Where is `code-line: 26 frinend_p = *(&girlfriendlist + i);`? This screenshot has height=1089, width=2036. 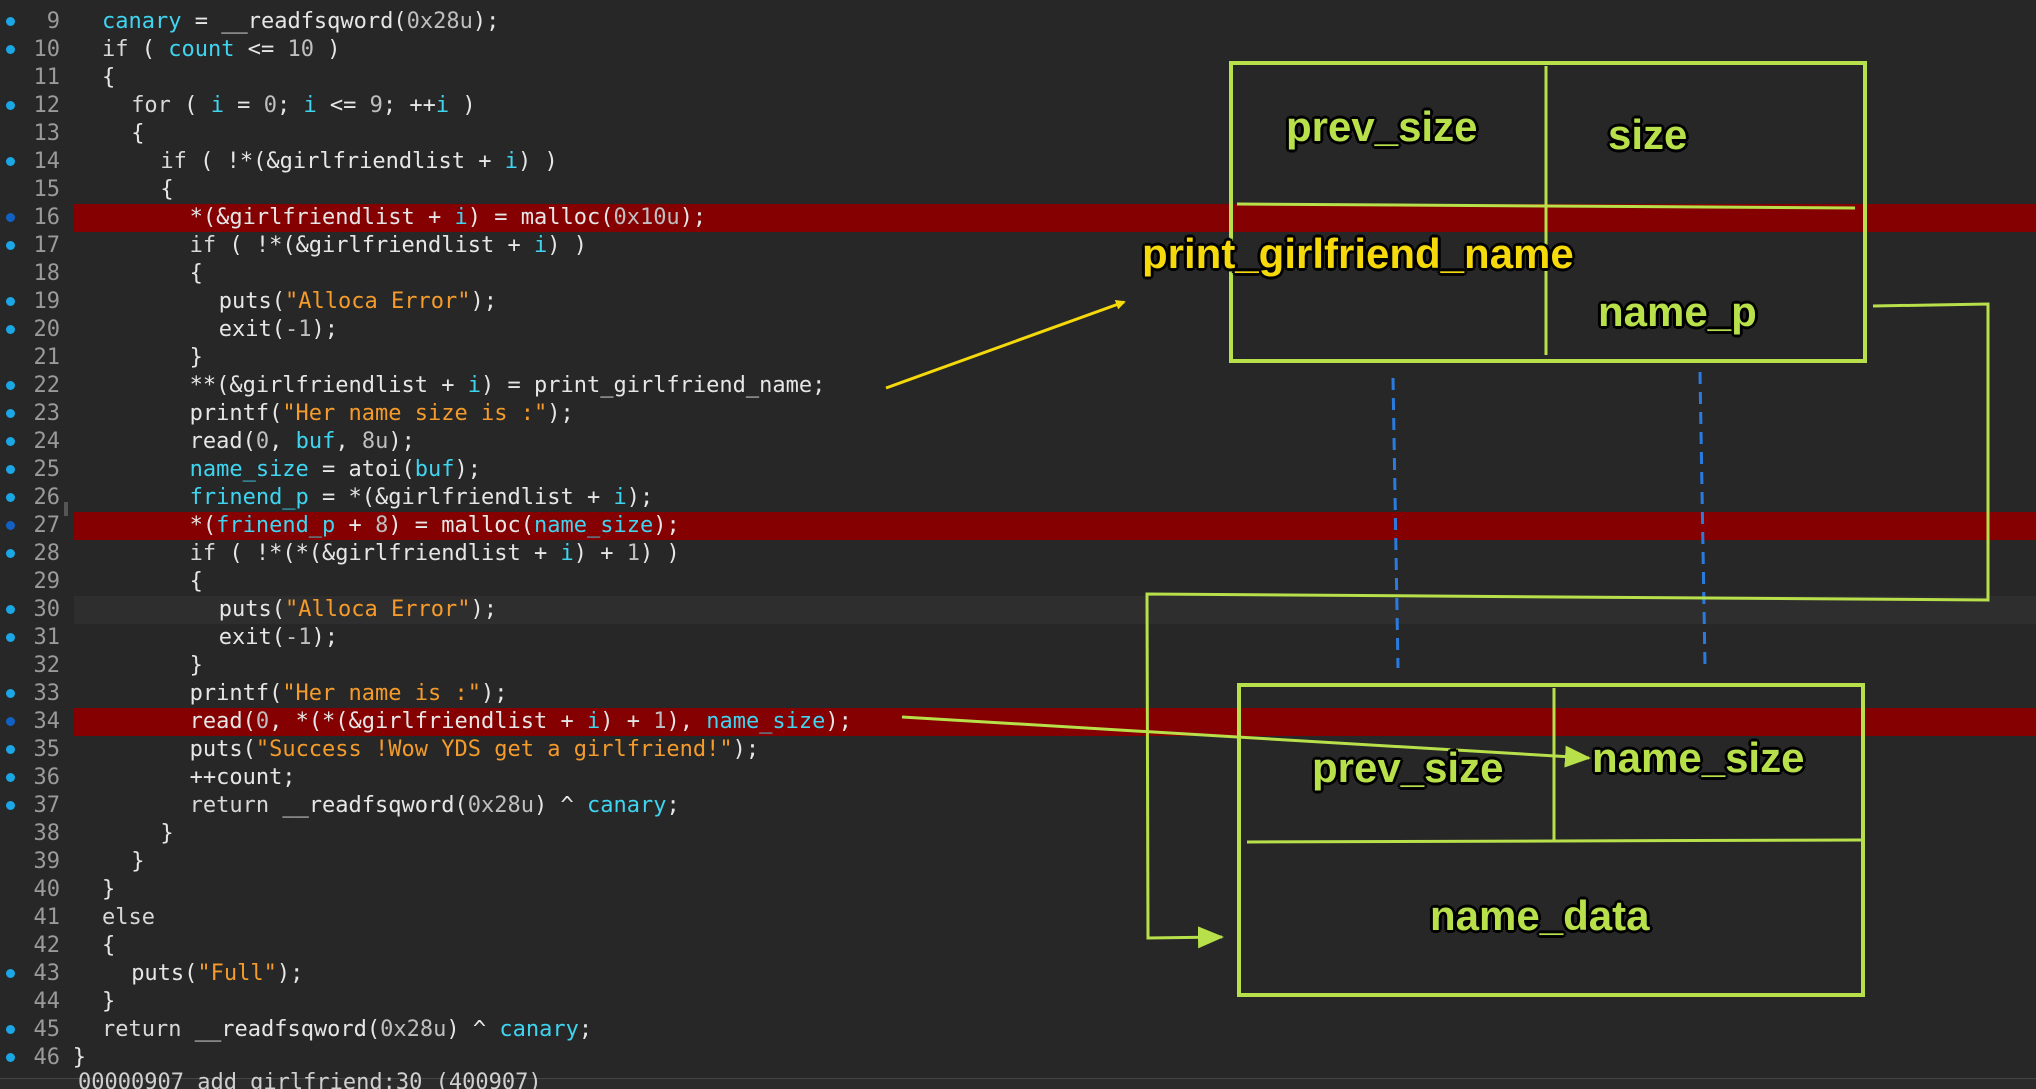
code-line: 26 frinend_p = *(&girlfriendlist + i); is located at coordinates (1018, 498).